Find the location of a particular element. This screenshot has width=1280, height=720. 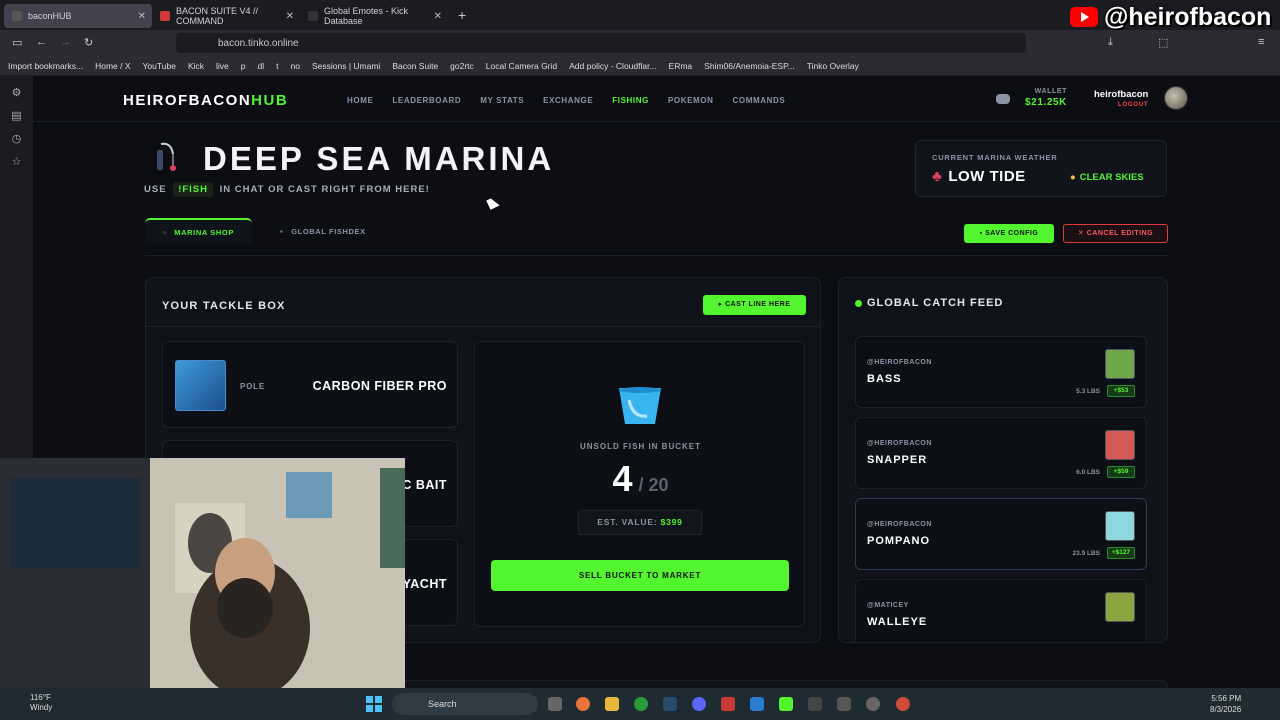

wallet: WALLET $21.25K is located at coordinates (1046, 98).